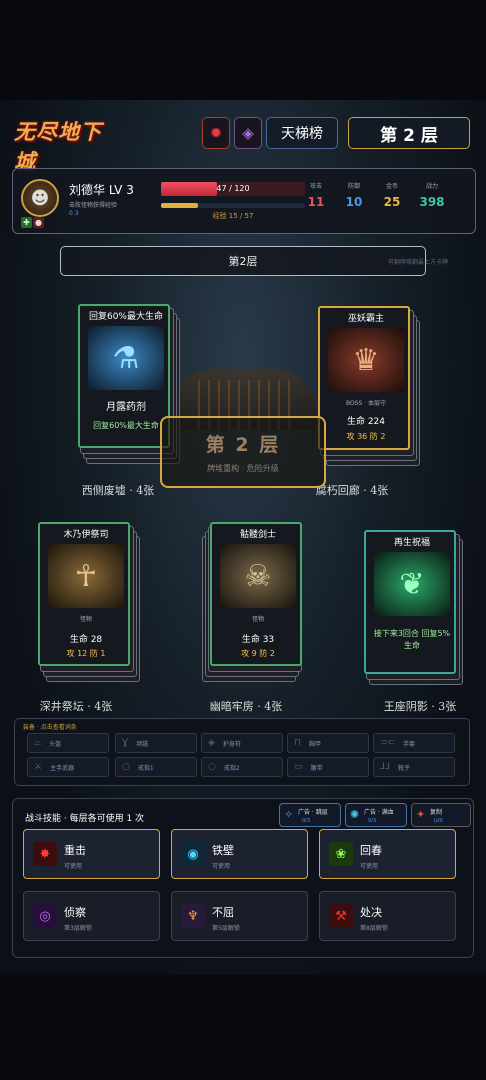  Describe the element at coordinates (62, 768) in the screenshot. I see `slot-label: 主手武器` at that location.